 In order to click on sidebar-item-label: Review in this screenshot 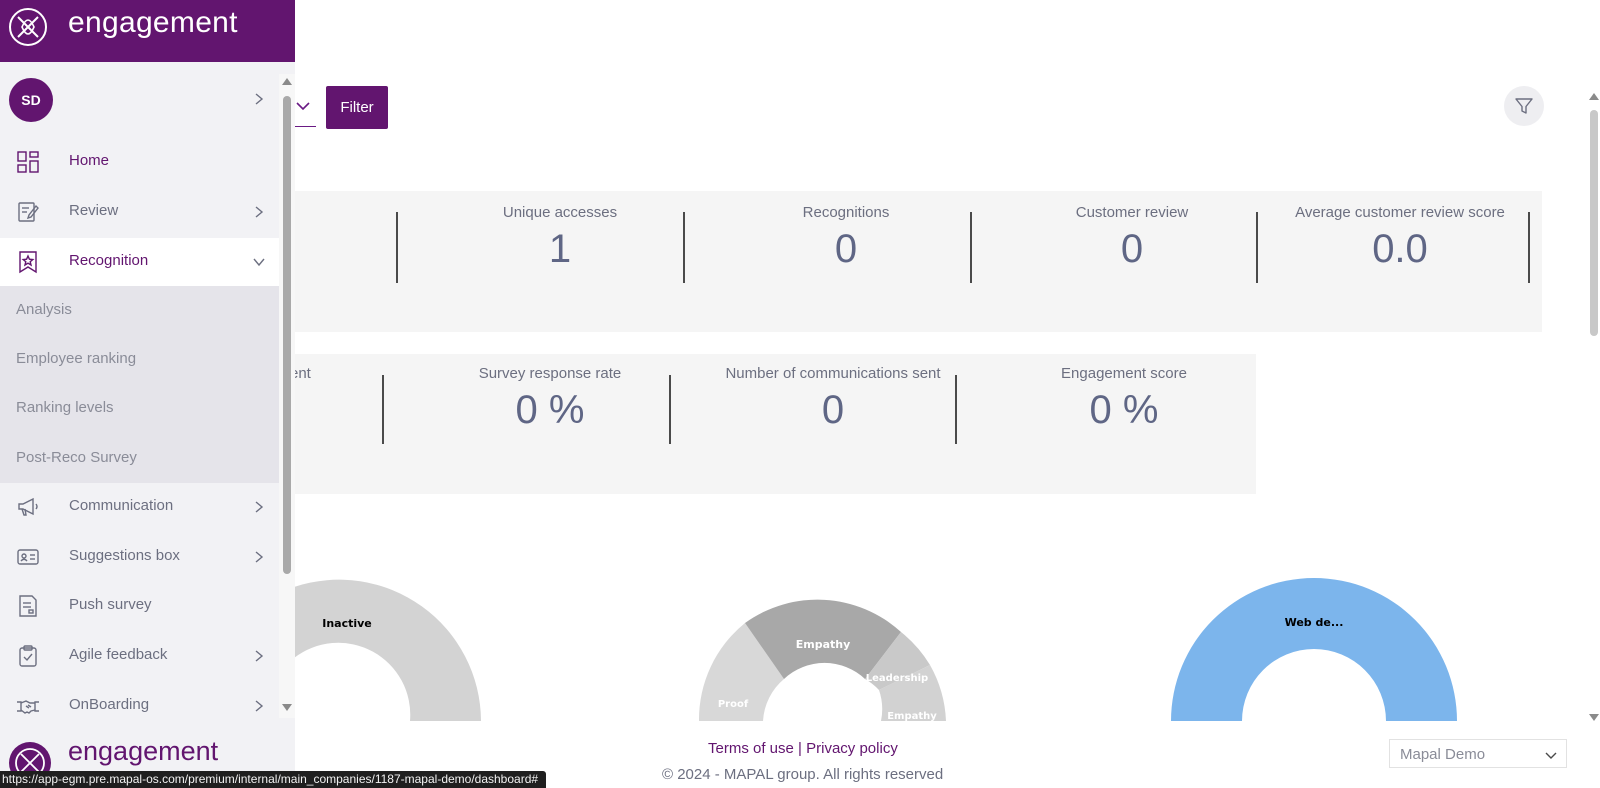, I will do `click(94, 210)`.